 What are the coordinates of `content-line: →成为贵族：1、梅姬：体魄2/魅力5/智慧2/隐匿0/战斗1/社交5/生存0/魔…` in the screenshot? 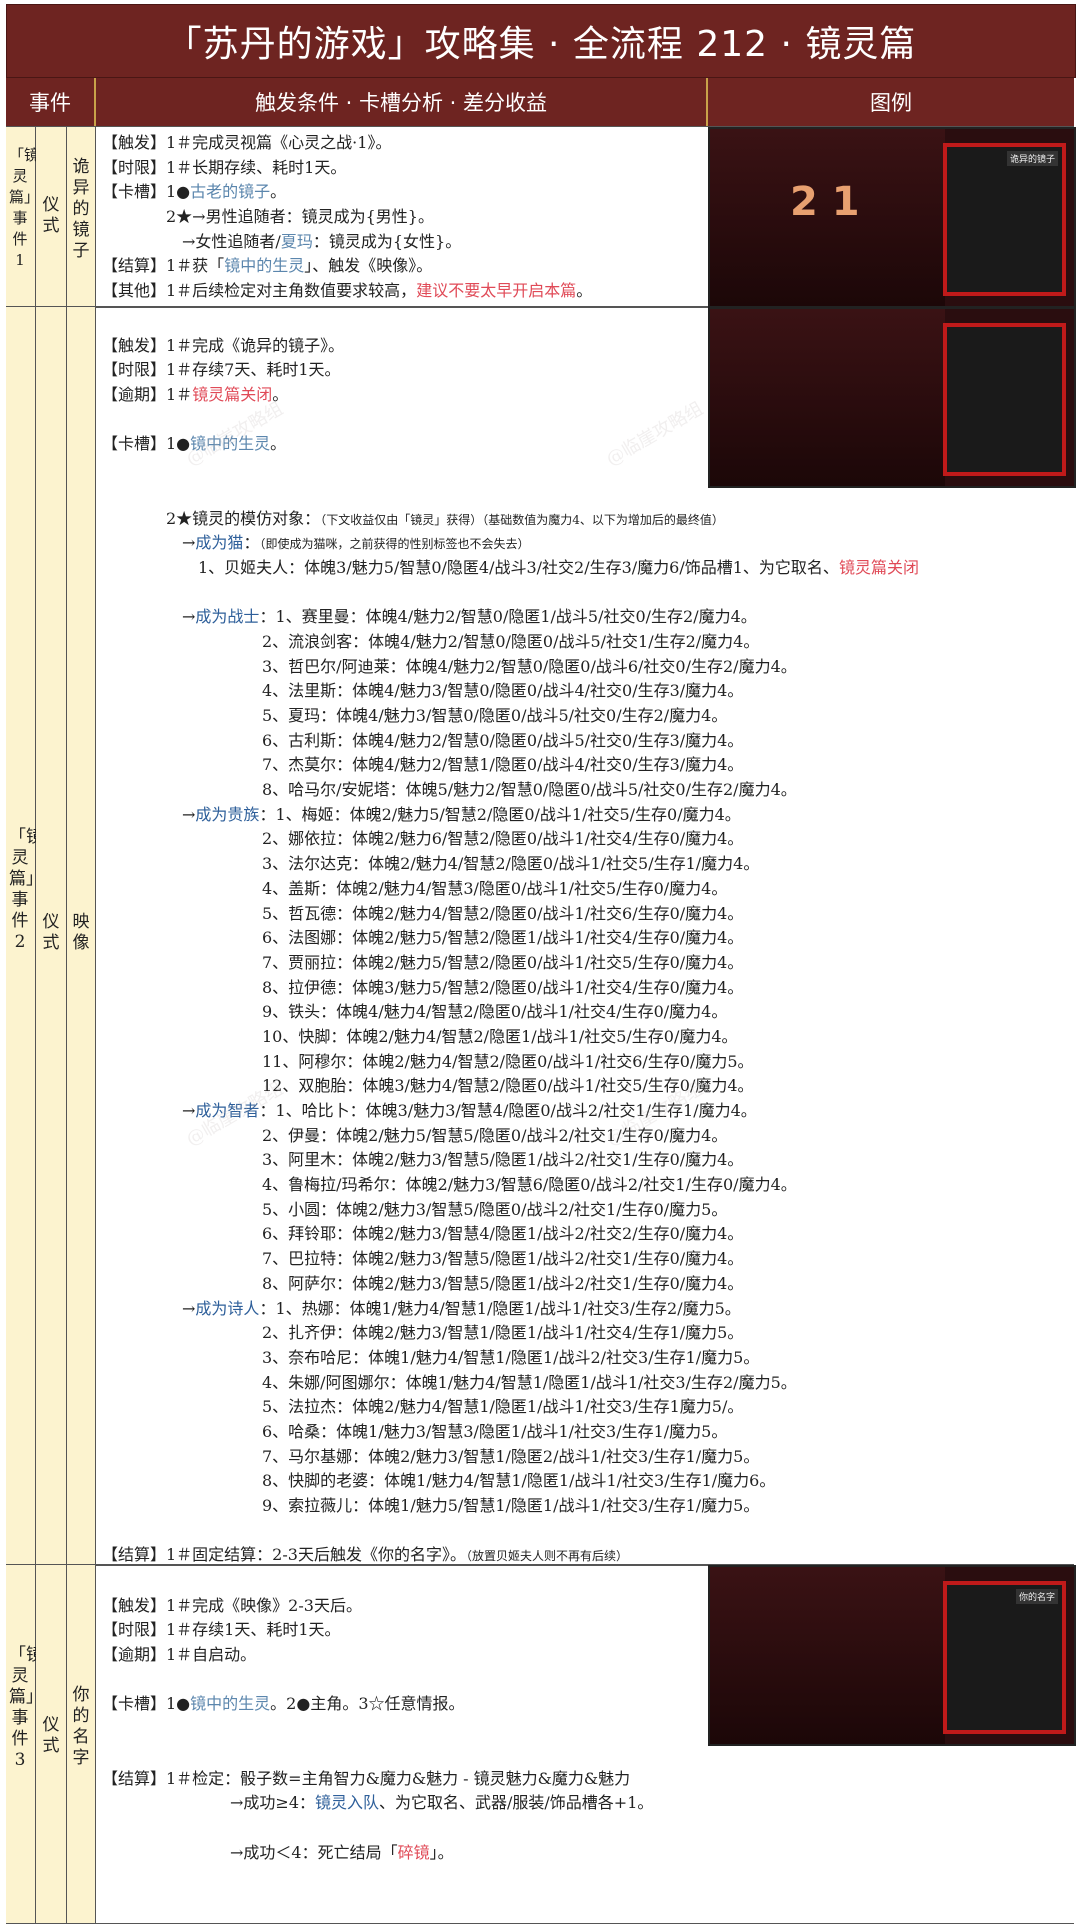 It's located at (510, 815).